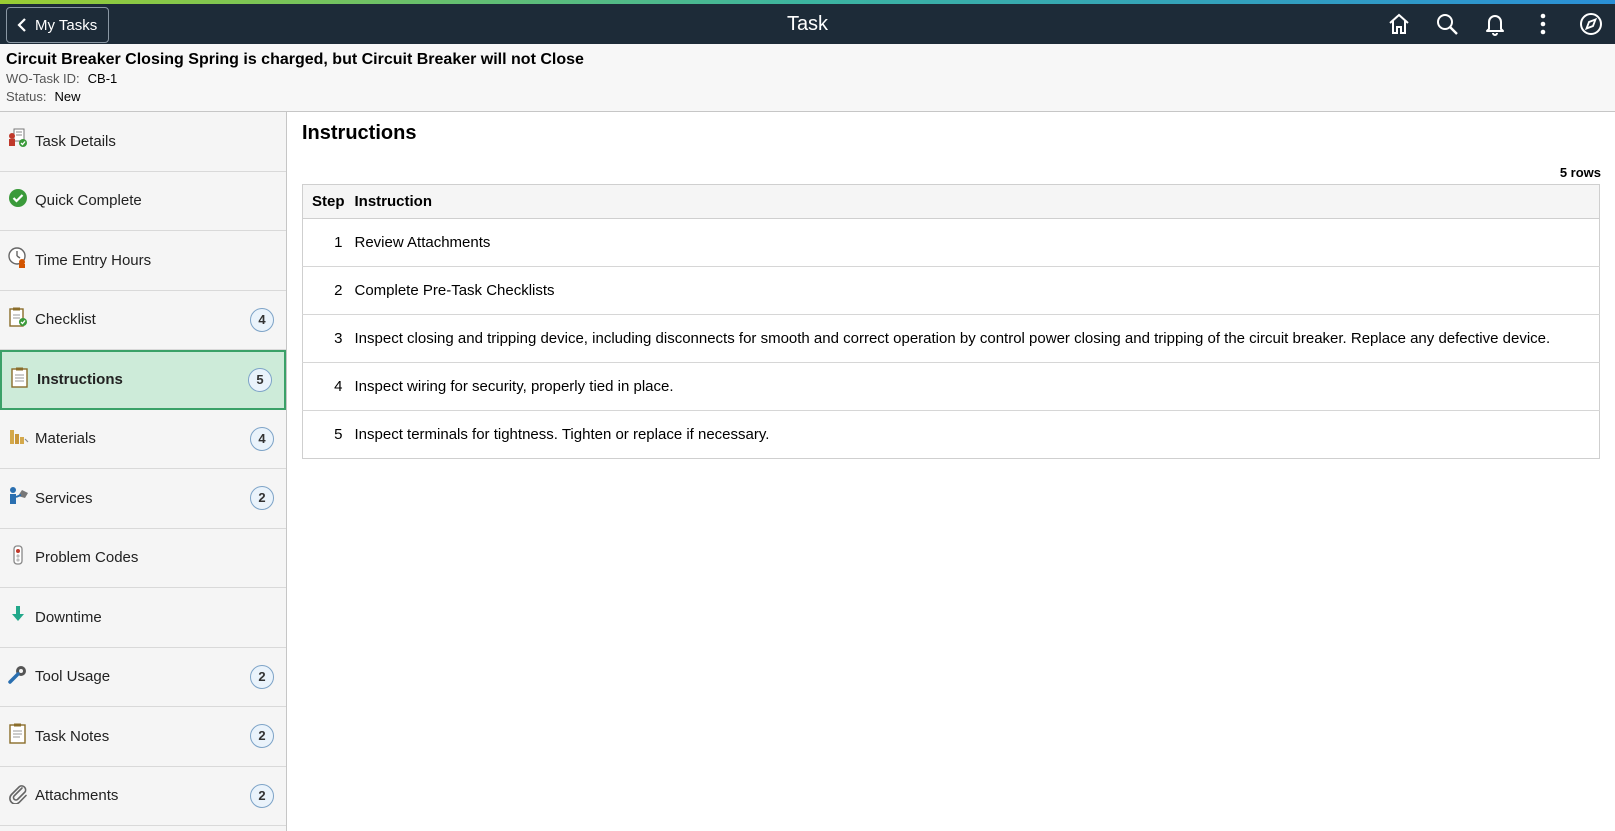 The image size is (1615, 831). I want to click on sidebar-item-materials: Materials 4, so click(143, 439).